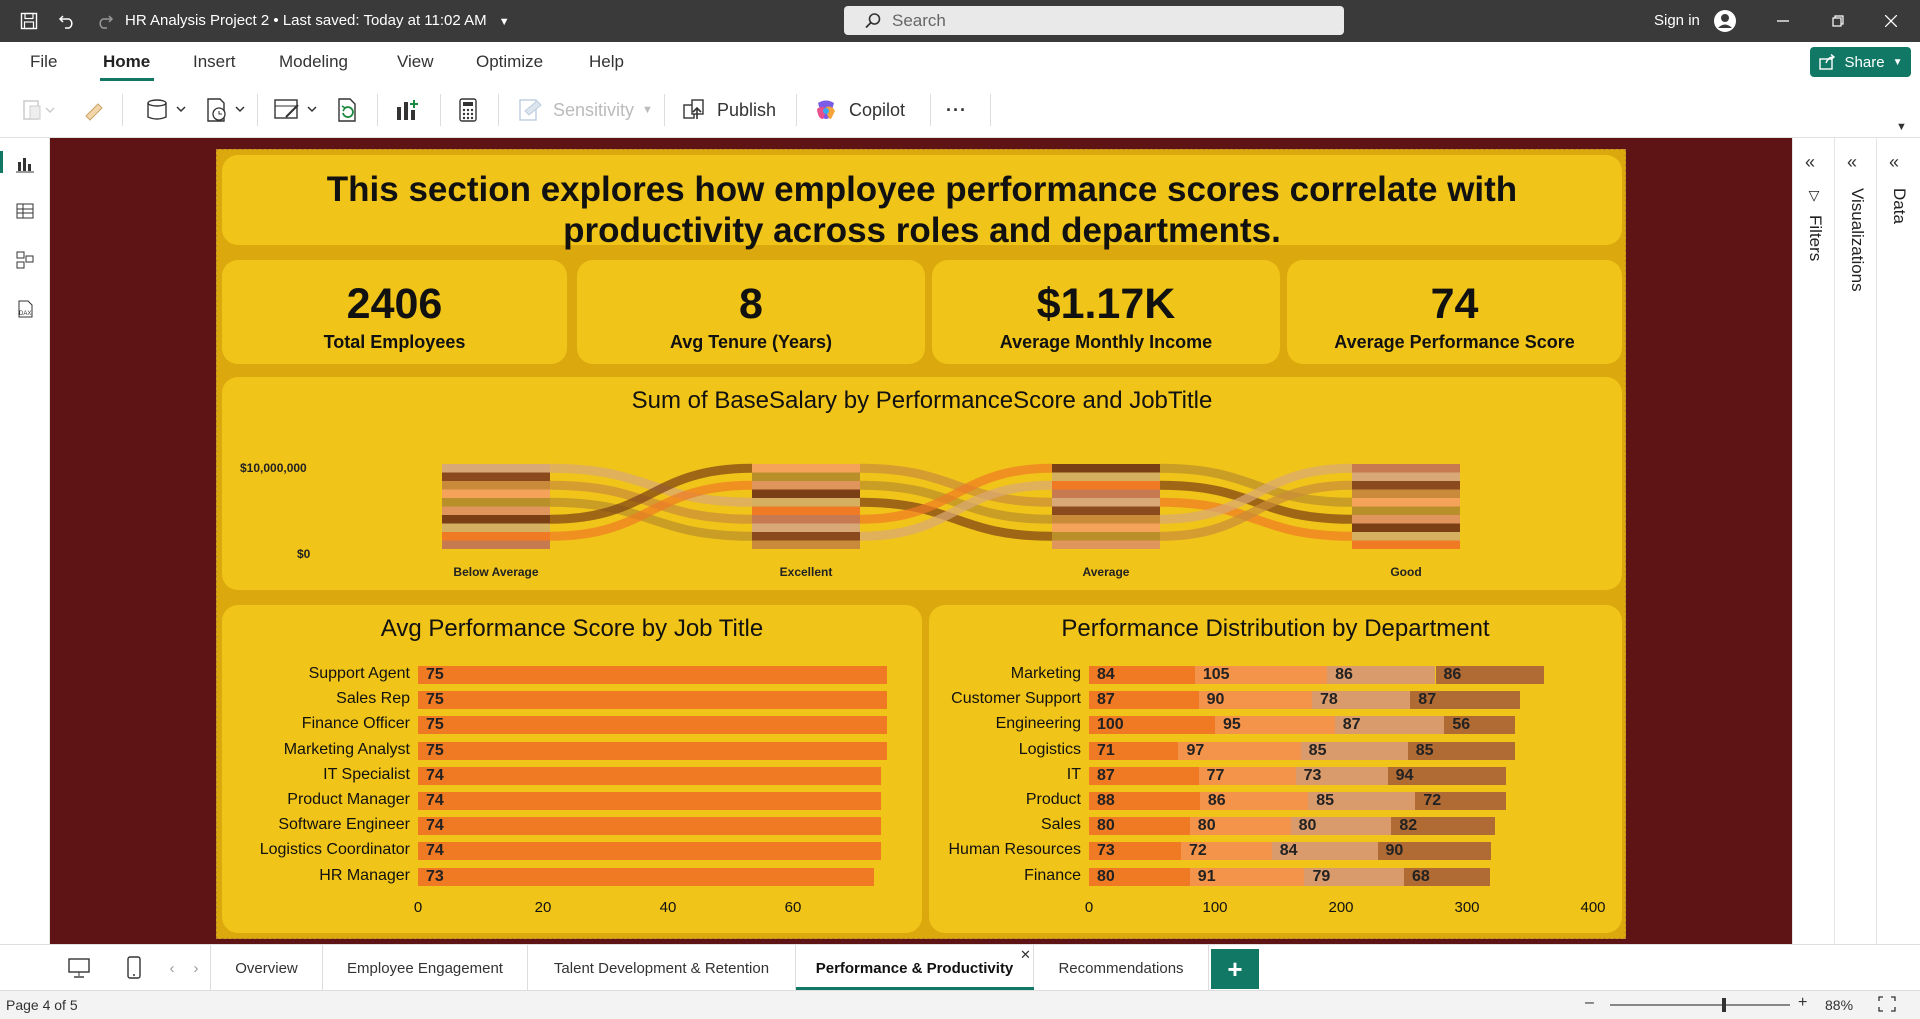 This screenshot has width=1920, height=1019. What do you see at coordinates (1025, 955) in the screenshot?
I see `close-tab-icon: ✕` at bounding box center [1025, 955].